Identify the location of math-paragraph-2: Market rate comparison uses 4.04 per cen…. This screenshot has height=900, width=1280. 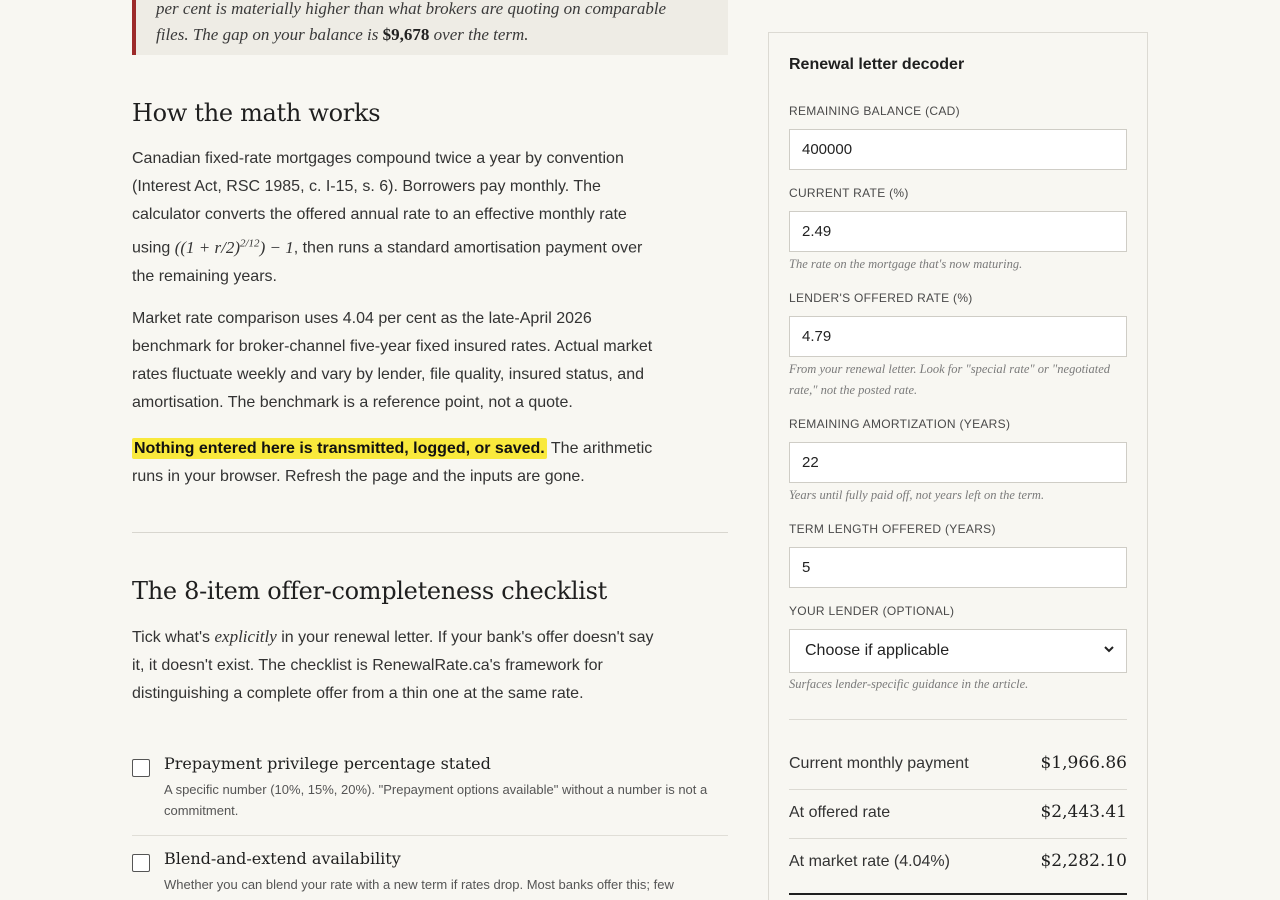
(392, 360).